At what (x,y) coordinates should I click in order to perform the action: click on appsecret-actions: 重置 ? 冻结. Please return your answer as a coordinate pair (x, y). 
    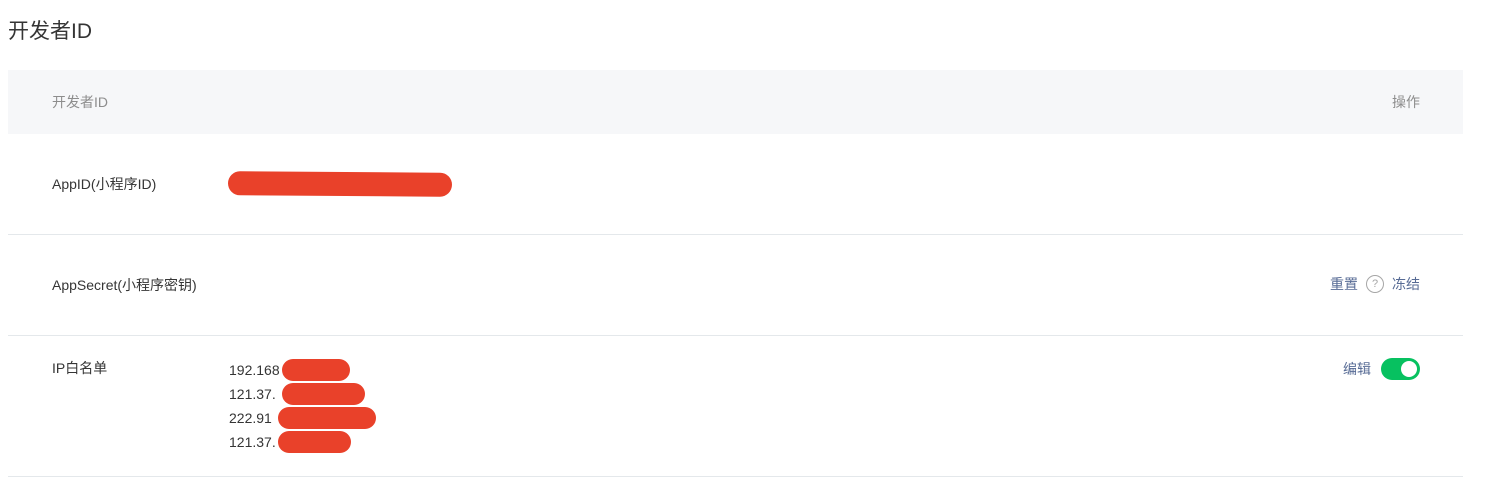
    Looking at the image, I should click on (1375, 284).